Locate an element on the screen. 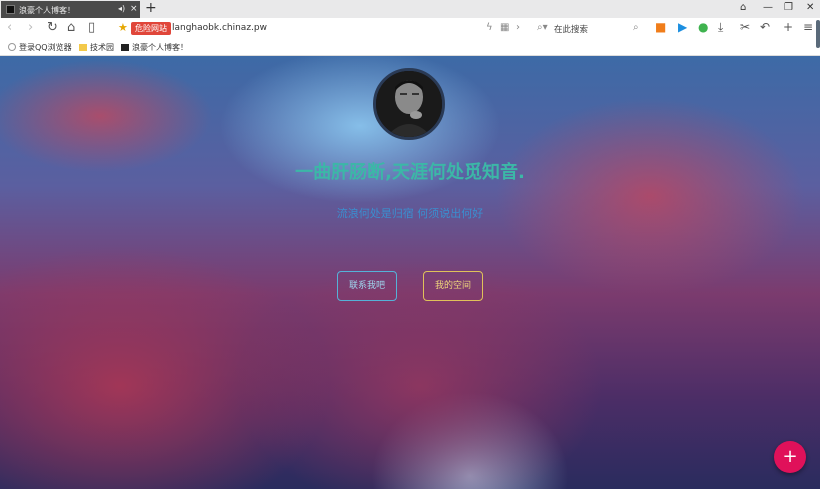 This screenshot has width=820, height=489. search-input: 在此搜索 is located at coordinates (571, 29).